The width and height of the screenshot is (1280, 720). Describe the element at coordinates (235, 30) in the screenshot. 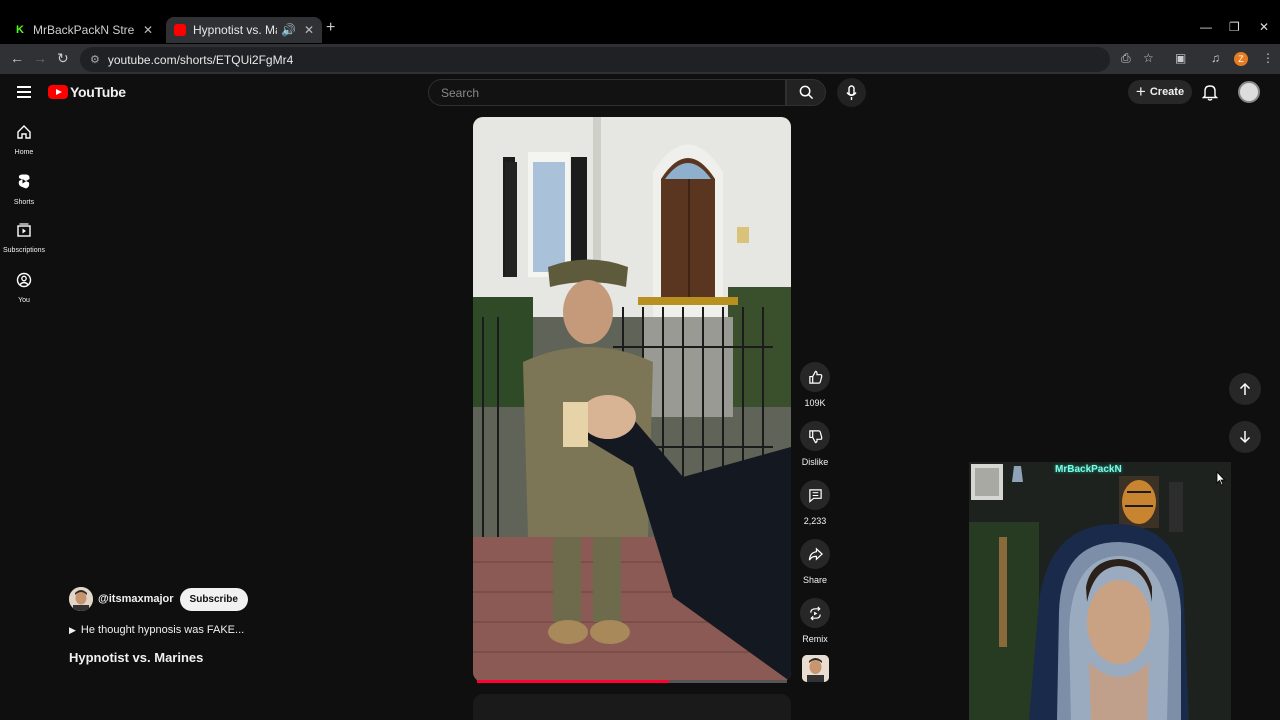

I see `tab-title: Hypnotist vs. Marines - You` at that location.